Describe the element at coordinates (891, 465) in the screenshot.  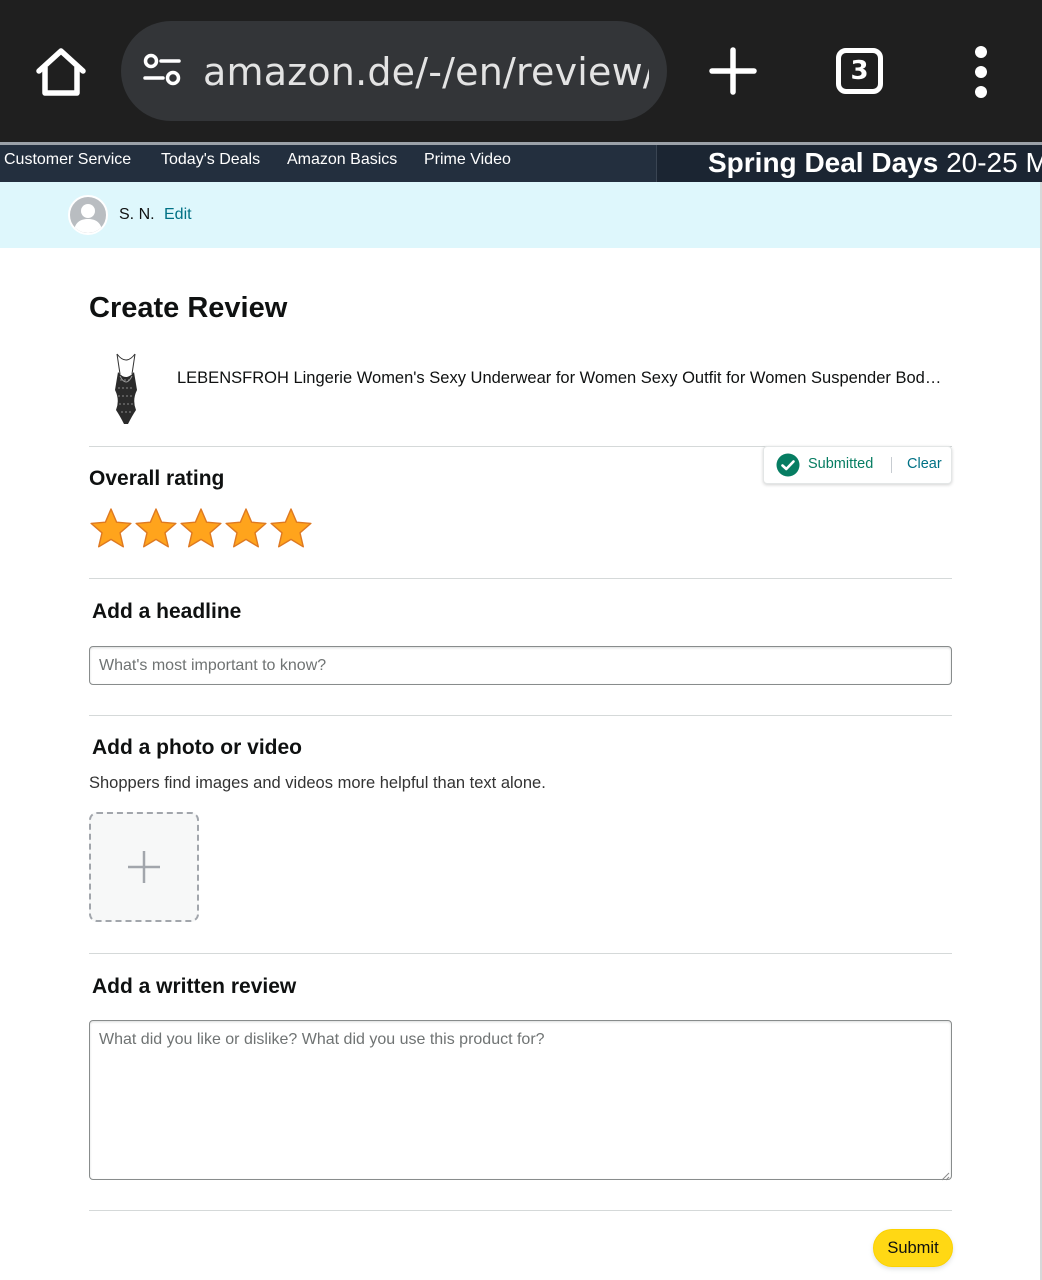
I see `pill-separator` at that location.